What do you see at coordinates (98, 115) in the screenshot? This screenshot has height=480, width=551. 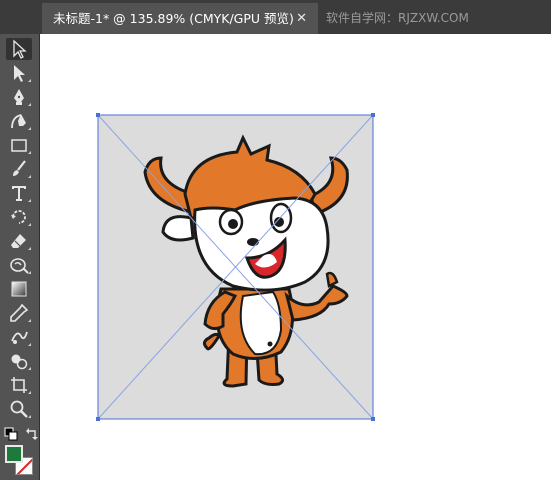 I see `handle-top-left` at bounding box center [98, 115].